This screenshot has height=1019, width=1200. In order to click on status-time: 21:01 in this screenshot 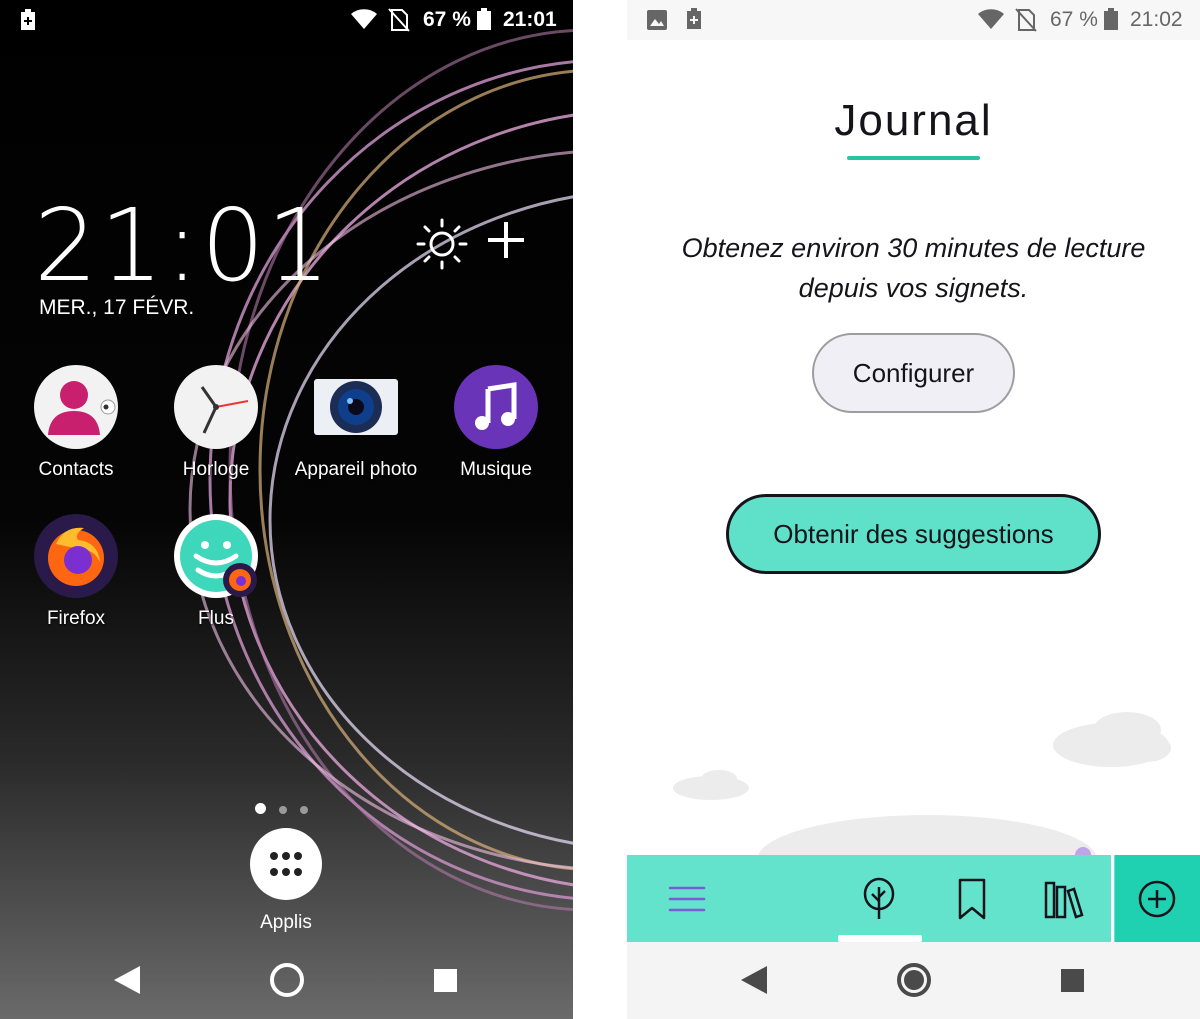, I will do `click(530, 19)`.